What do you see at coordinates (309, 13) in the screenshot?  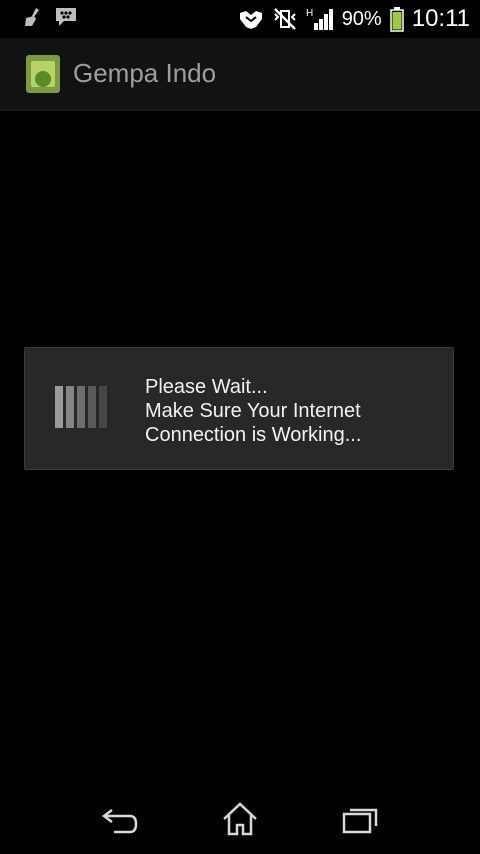 I see `network-type-label: H` at bounding box center [309, 13].